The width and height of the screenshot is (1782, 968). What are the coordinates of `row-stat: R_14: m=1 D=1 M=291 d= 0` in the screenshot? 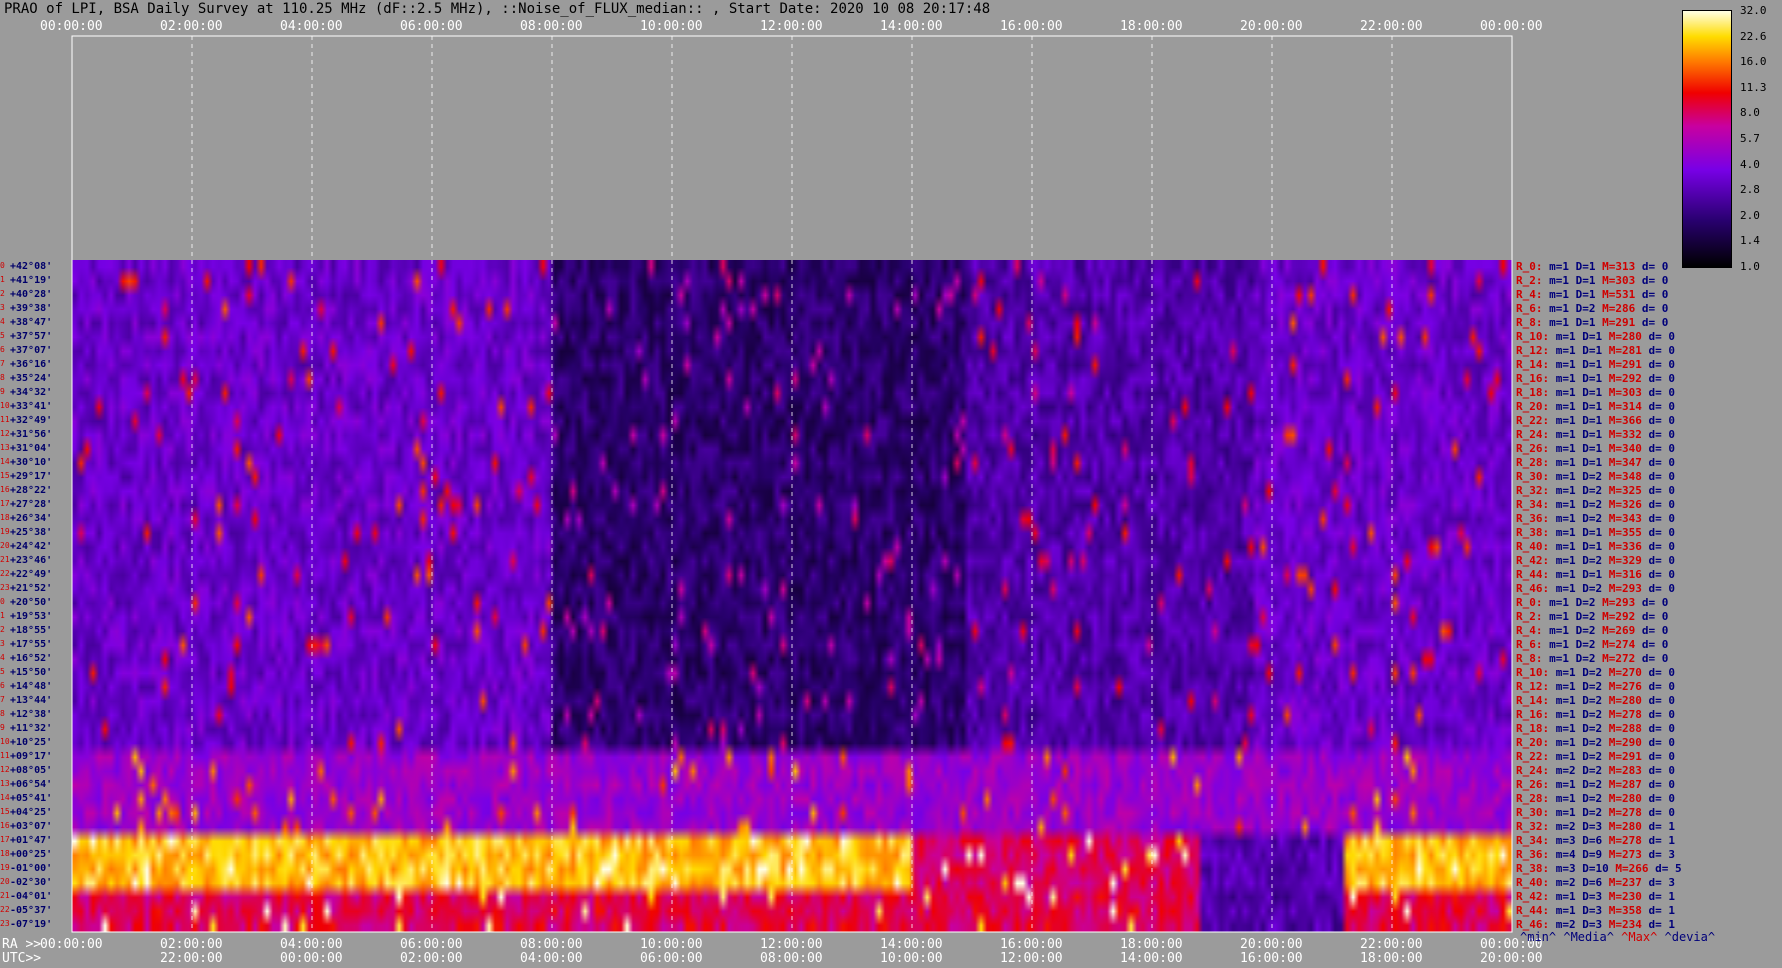 It's located at (1595, 364).